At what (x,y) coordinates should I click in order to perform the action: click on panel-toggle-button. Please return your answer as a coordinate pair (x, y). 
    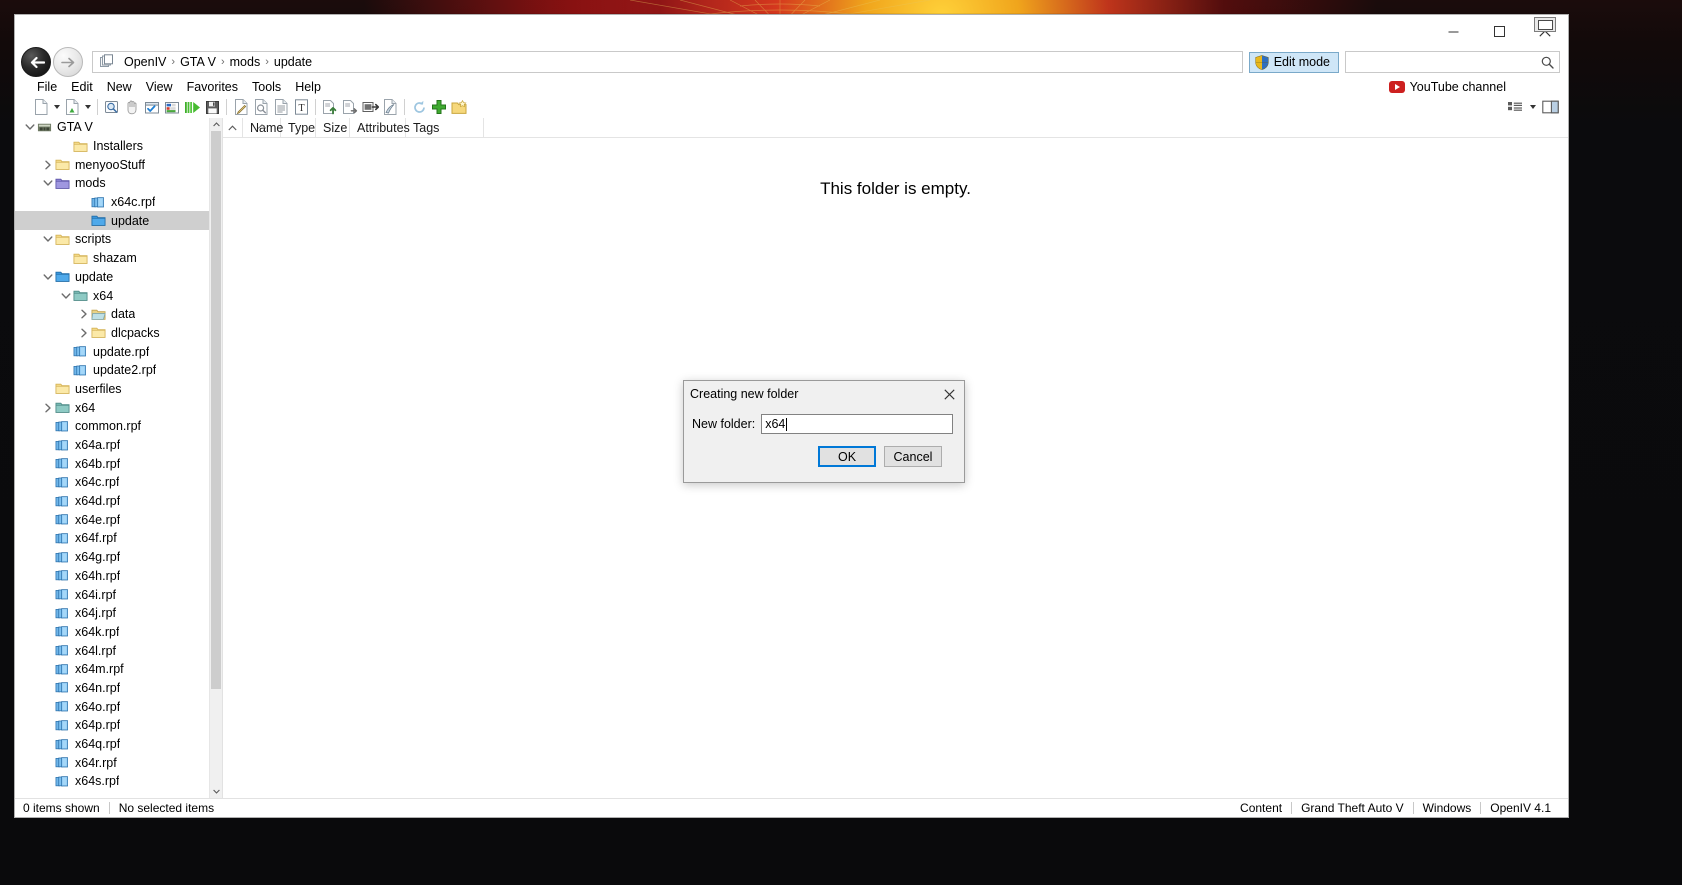
    Looking at the image, I should click on (1545, 24).